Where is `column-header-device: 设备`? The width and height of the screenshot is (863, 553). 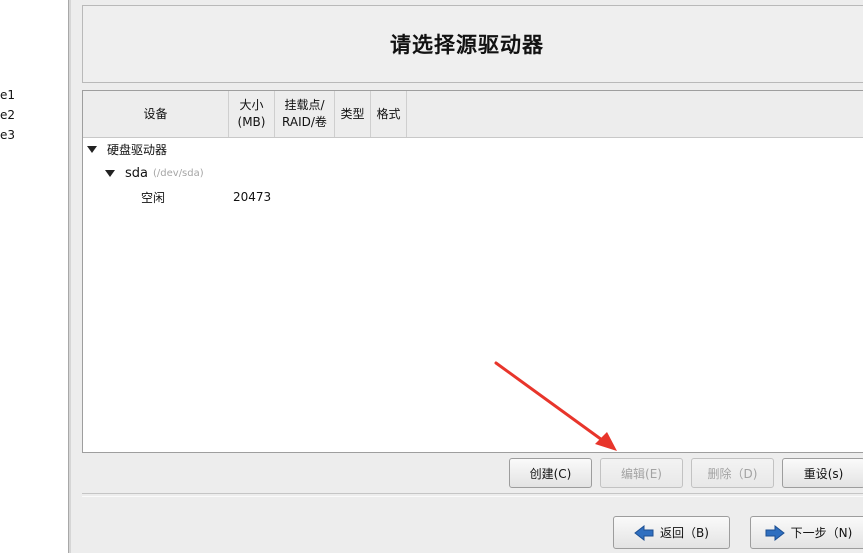
column-header-device: 设备 is located at coordinates (156, 114).